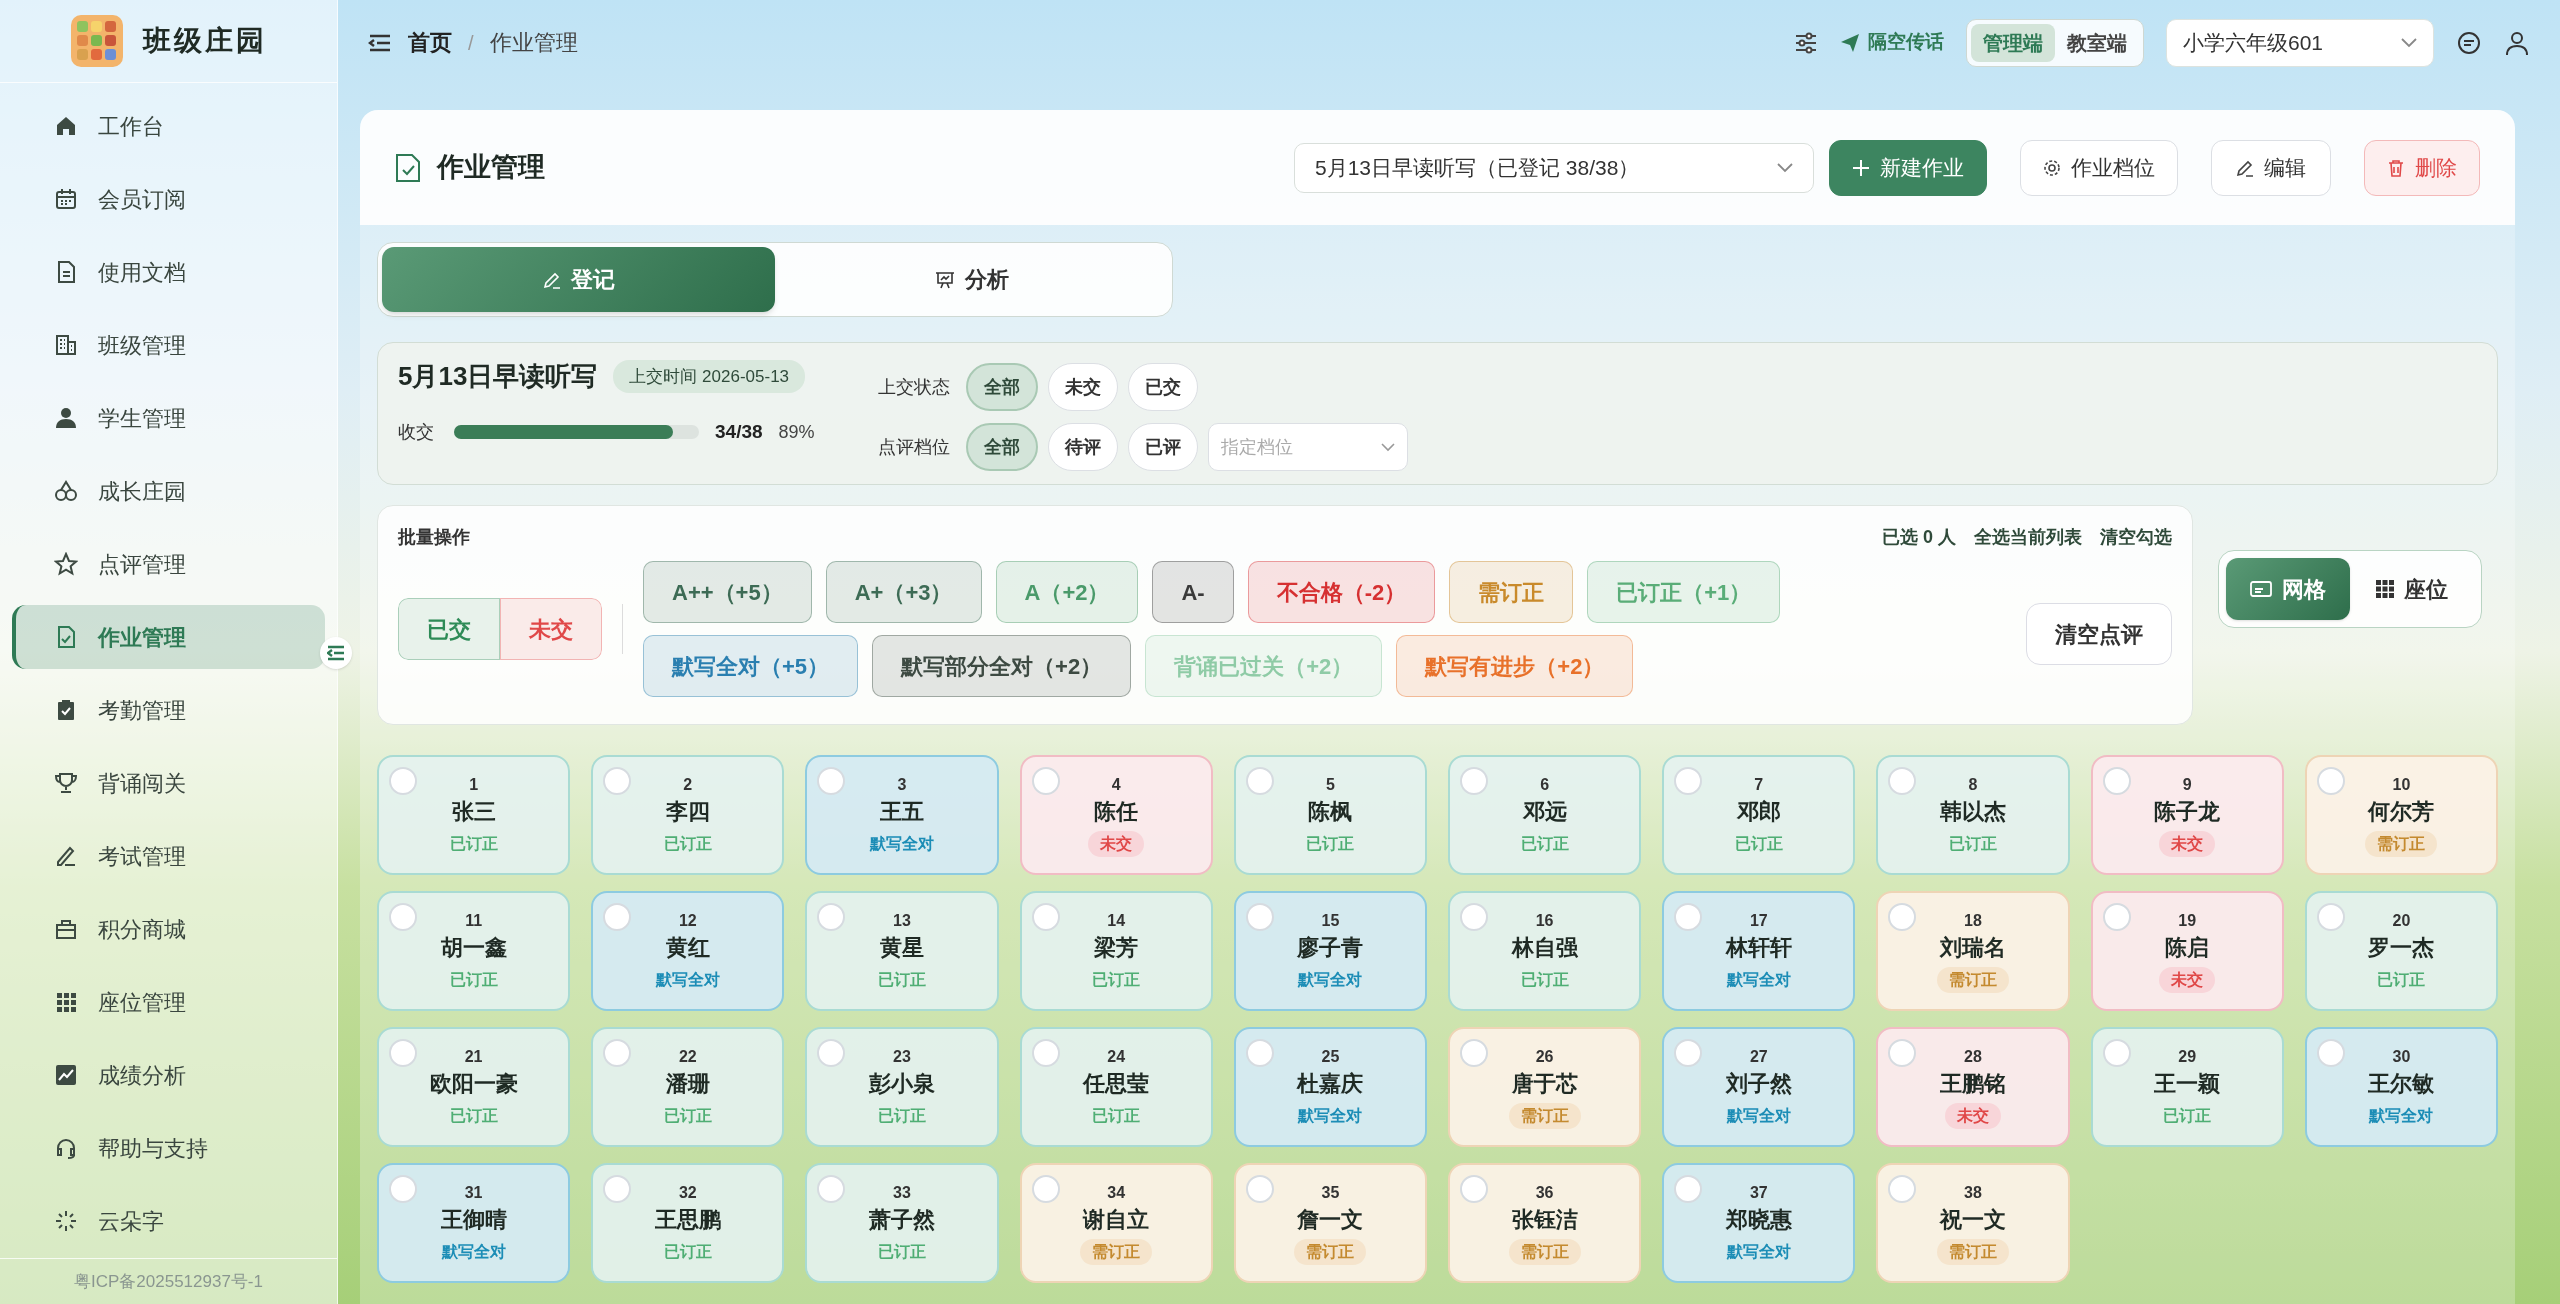 The image size is (2560, 1304). Describe the element at coordinates (1973, 1087) in the screenshot. I see `student-card: 28 王鹏铭 未交` at that location.